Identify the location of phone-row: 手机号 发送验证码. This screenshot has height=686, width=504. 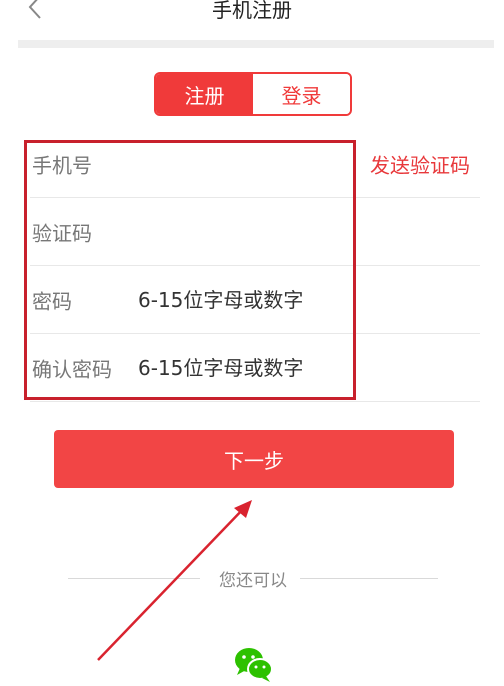
(255, 164).